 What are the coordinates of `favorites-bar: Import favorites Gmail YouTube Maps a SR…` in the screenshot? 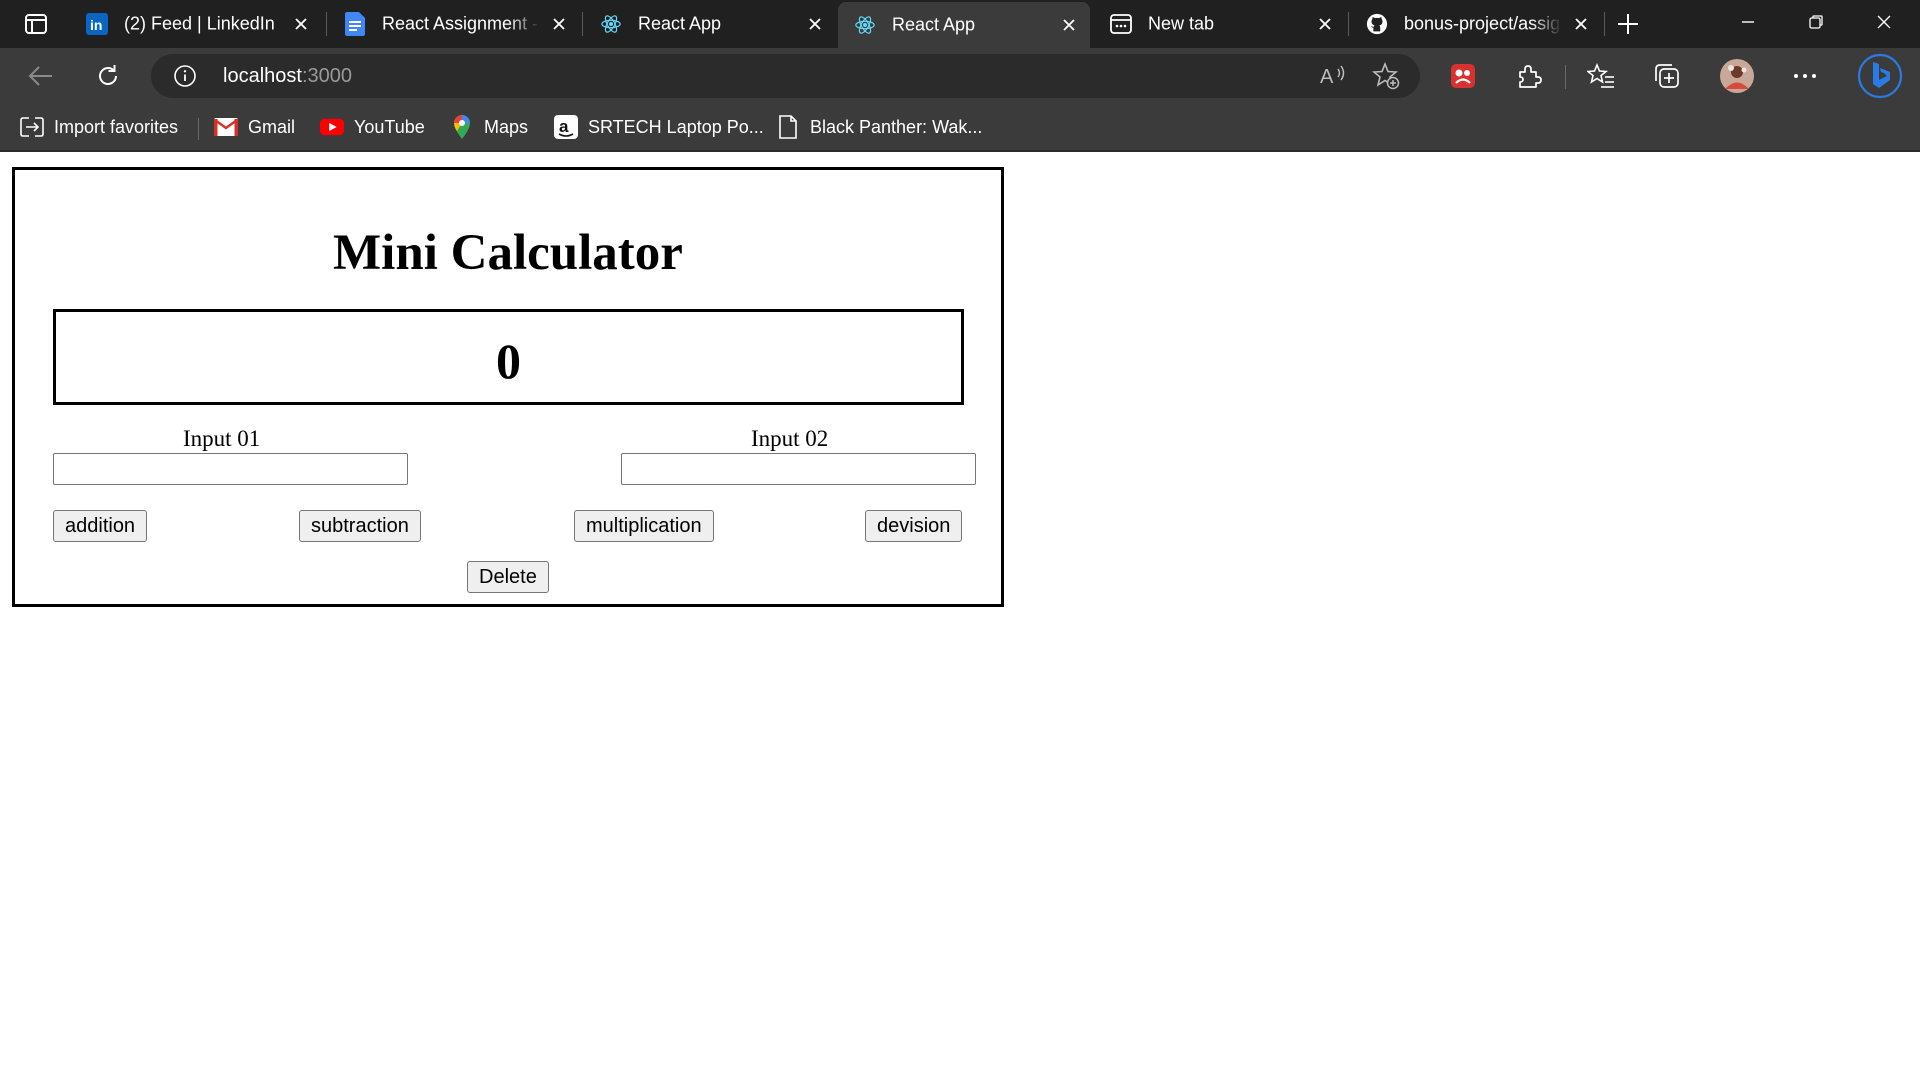 It's located at (960, 128).